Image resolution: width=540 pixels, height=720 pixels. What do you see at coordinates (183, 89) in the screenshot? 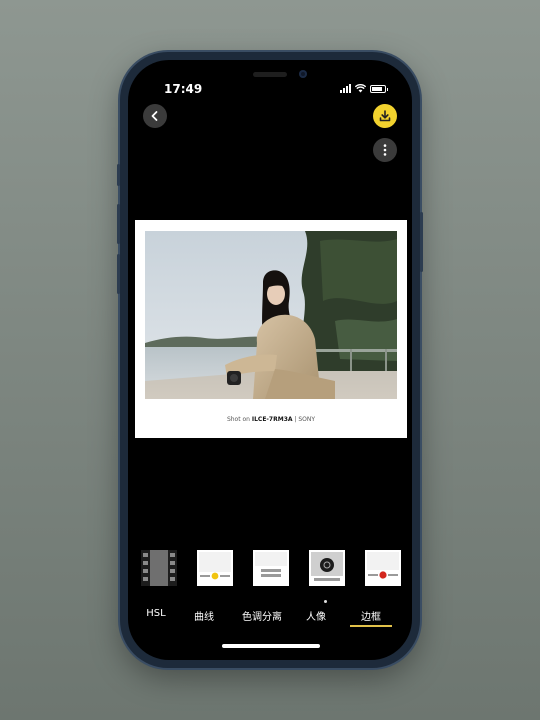
I see `status-time: 17:49` at bounding box center [183, 89].